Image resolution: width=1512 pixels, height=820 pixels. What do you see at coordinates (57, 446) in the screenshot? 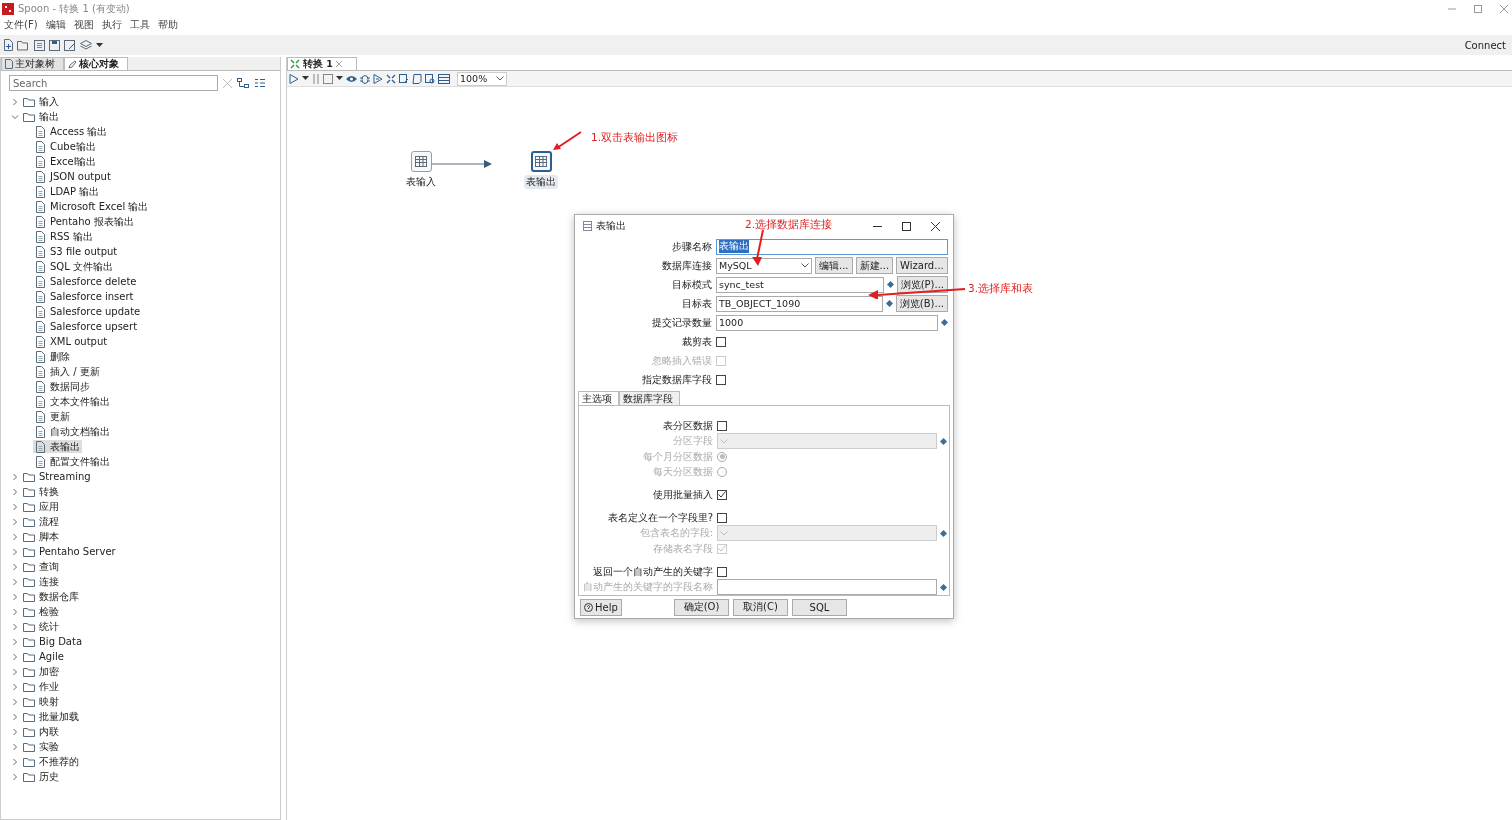
I see `tree-item: 表输出` at bounding box center [57, 446].